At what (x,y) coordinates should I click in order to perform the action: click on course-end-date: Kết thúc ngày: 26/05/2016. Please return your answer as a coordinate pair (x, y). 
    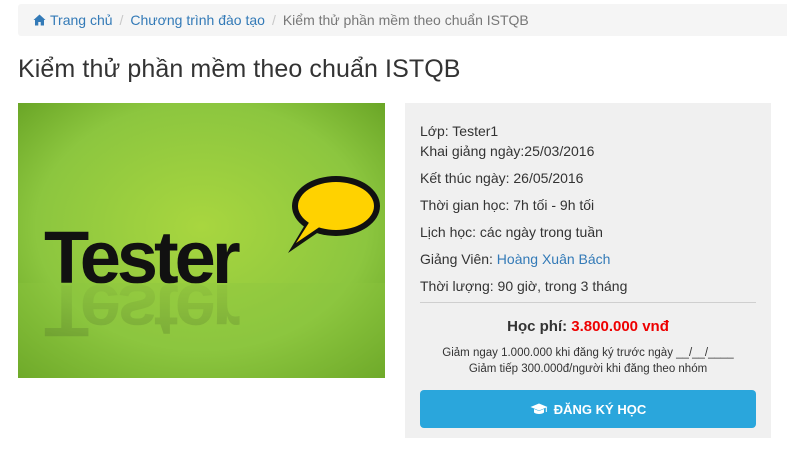
    Looking at the image, I should click on (502, 178).